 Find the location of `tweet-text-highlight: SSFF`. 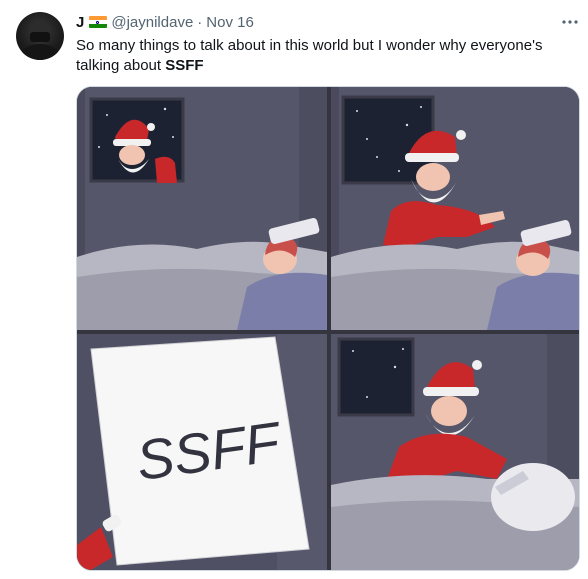

tweet-text-highlight: SSFF is located at coordinates (184, 65).